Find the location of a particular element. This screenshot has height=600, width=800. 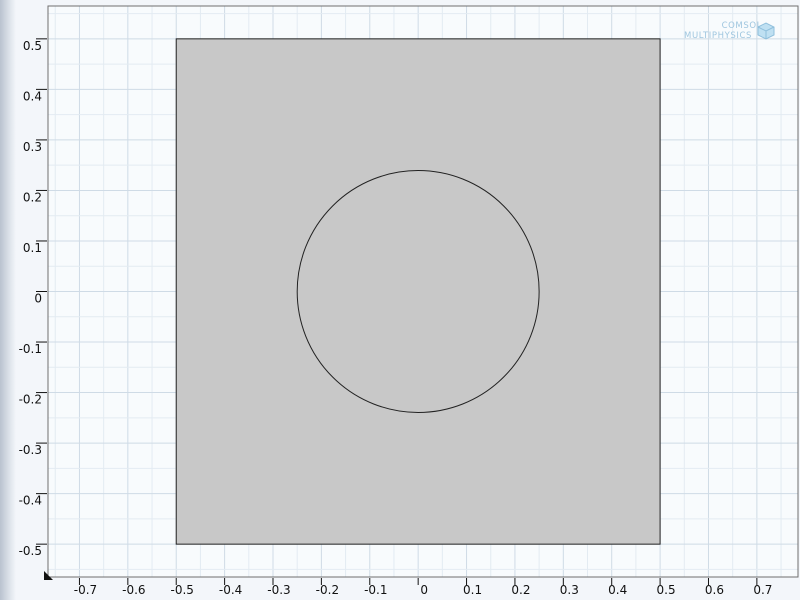

x-tick-label: -0.2 is located at coordinates (327, 590).